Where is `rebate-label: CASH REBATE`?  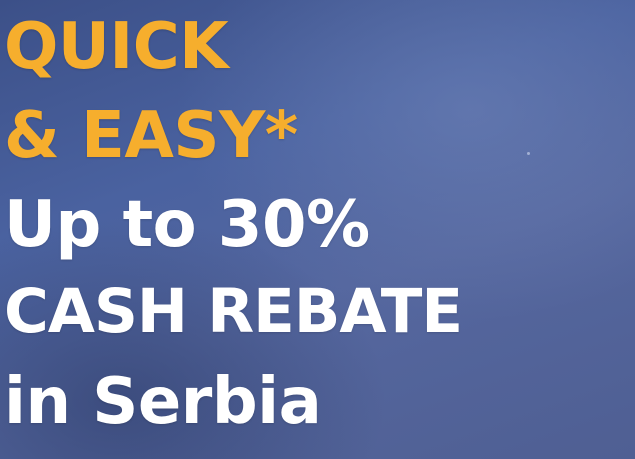
rebate-label: CASH REBATE is located at coordinates (233, 311).